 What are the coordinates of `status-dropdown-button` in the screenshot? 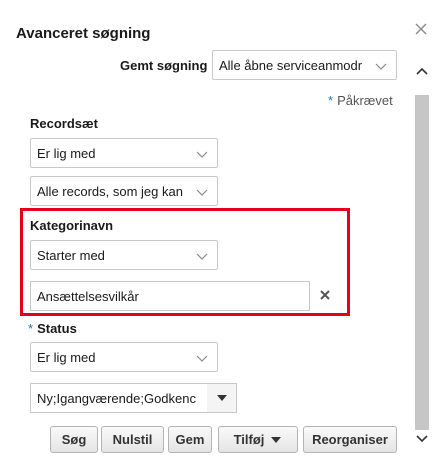 It's located at (222, 398).